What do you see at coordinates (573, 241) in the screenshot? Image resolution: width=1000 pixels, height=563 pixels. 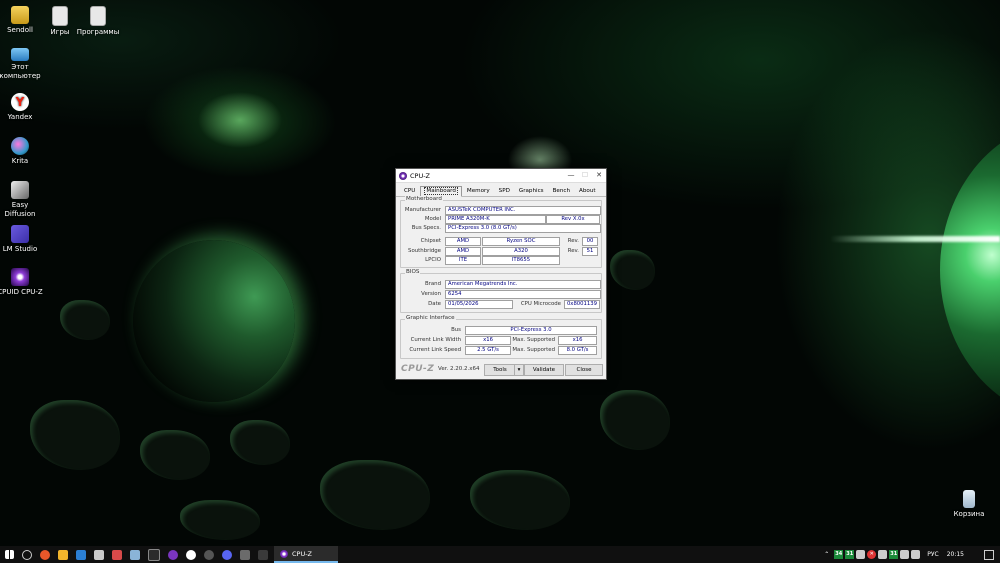 I see `chipset-rev-label: Rev.` at bounding box center [573, 241].